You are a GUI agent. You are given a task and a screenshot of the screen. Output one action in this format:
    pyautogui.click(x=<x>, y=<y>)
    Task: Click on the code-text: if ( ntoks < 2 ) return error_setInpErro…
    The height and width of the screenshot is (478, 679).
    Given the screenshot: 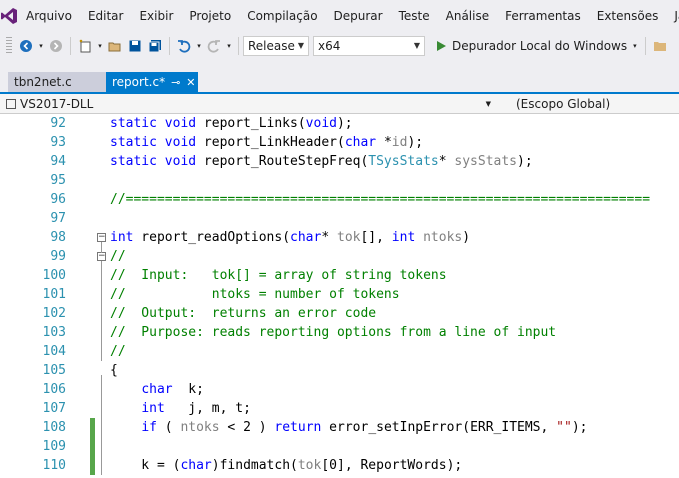 What is the action you would take?
    pyautogui.click(x=348, y=427)
    